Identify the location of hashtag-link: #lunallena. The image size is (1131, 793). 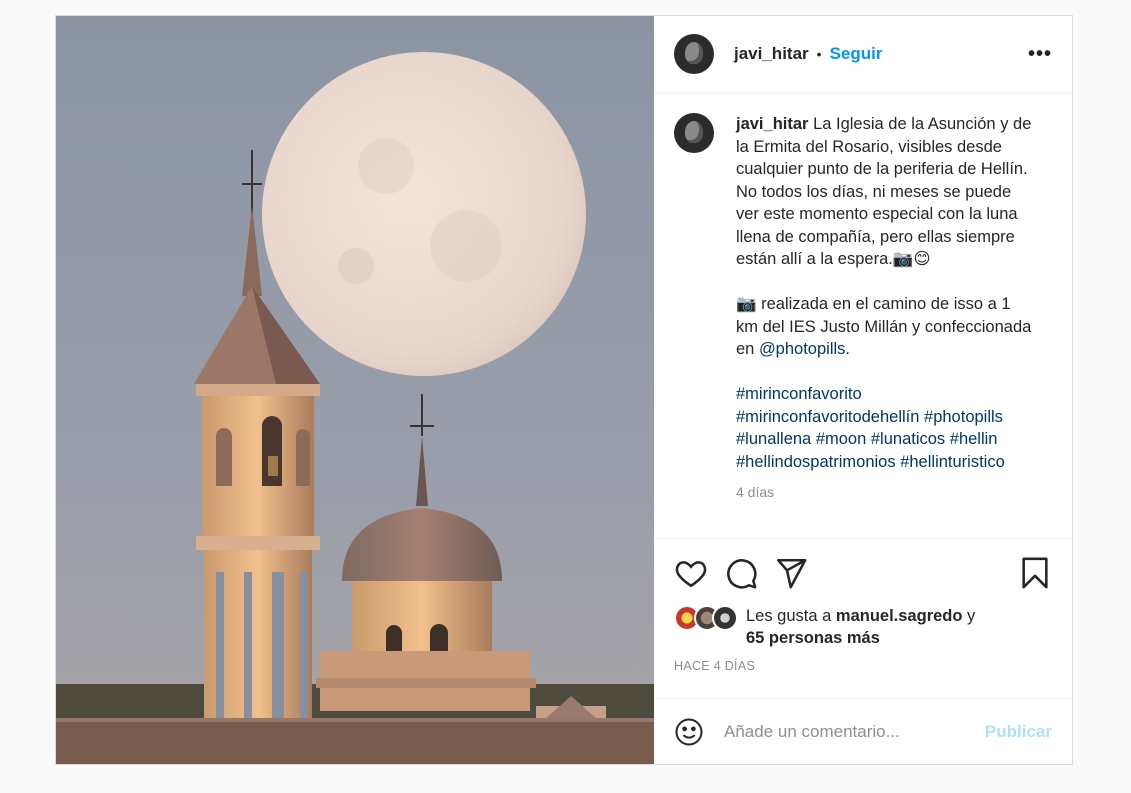
(773, 439).